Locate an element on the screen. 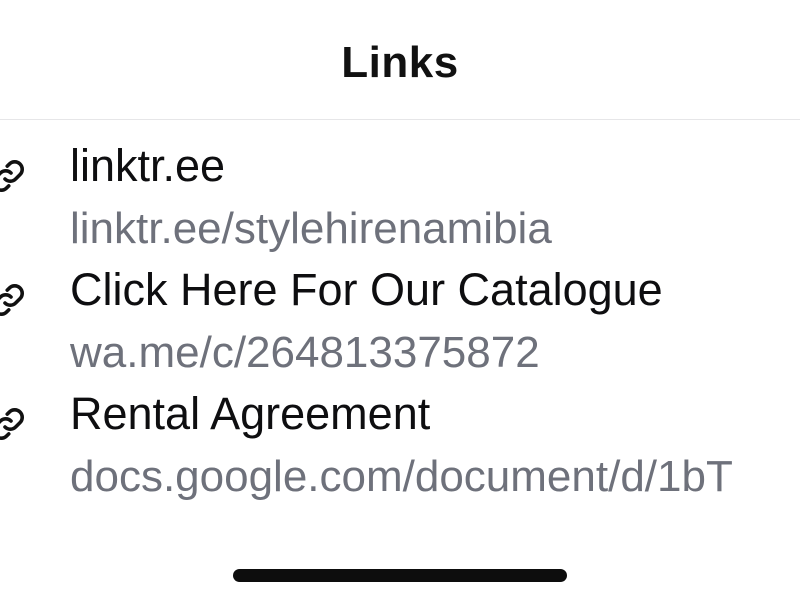 Image resolution: width=800 pixels, height=600 pixels. link-title: Click Here For Our Catalogue is located at coordinates (366, 289).